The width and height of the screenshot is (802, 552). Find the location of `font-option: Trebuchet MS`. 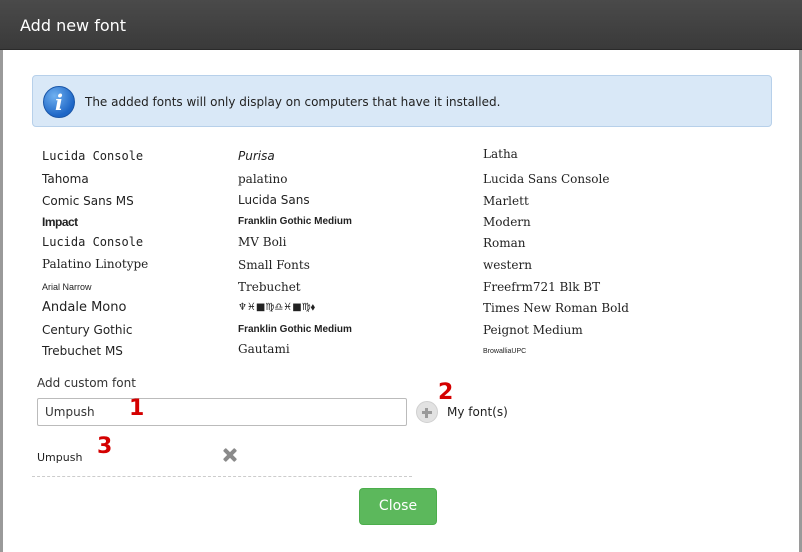

font-option: Trebuchet MS is located at coordinates (82, 351).